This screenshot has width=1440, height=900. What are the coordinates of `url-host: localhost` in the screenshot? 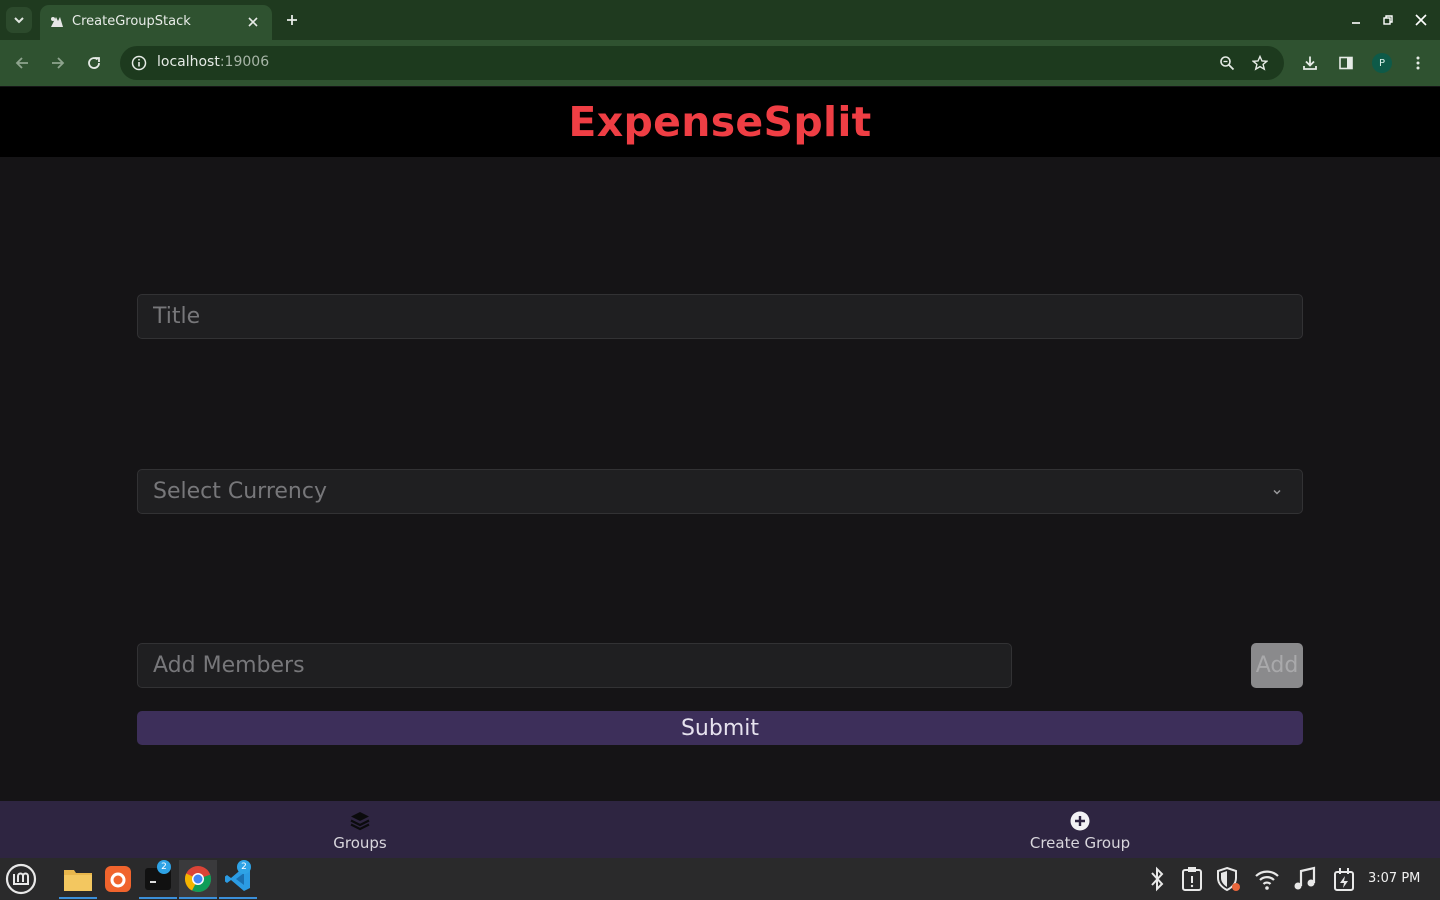 It's located at (188, 62).